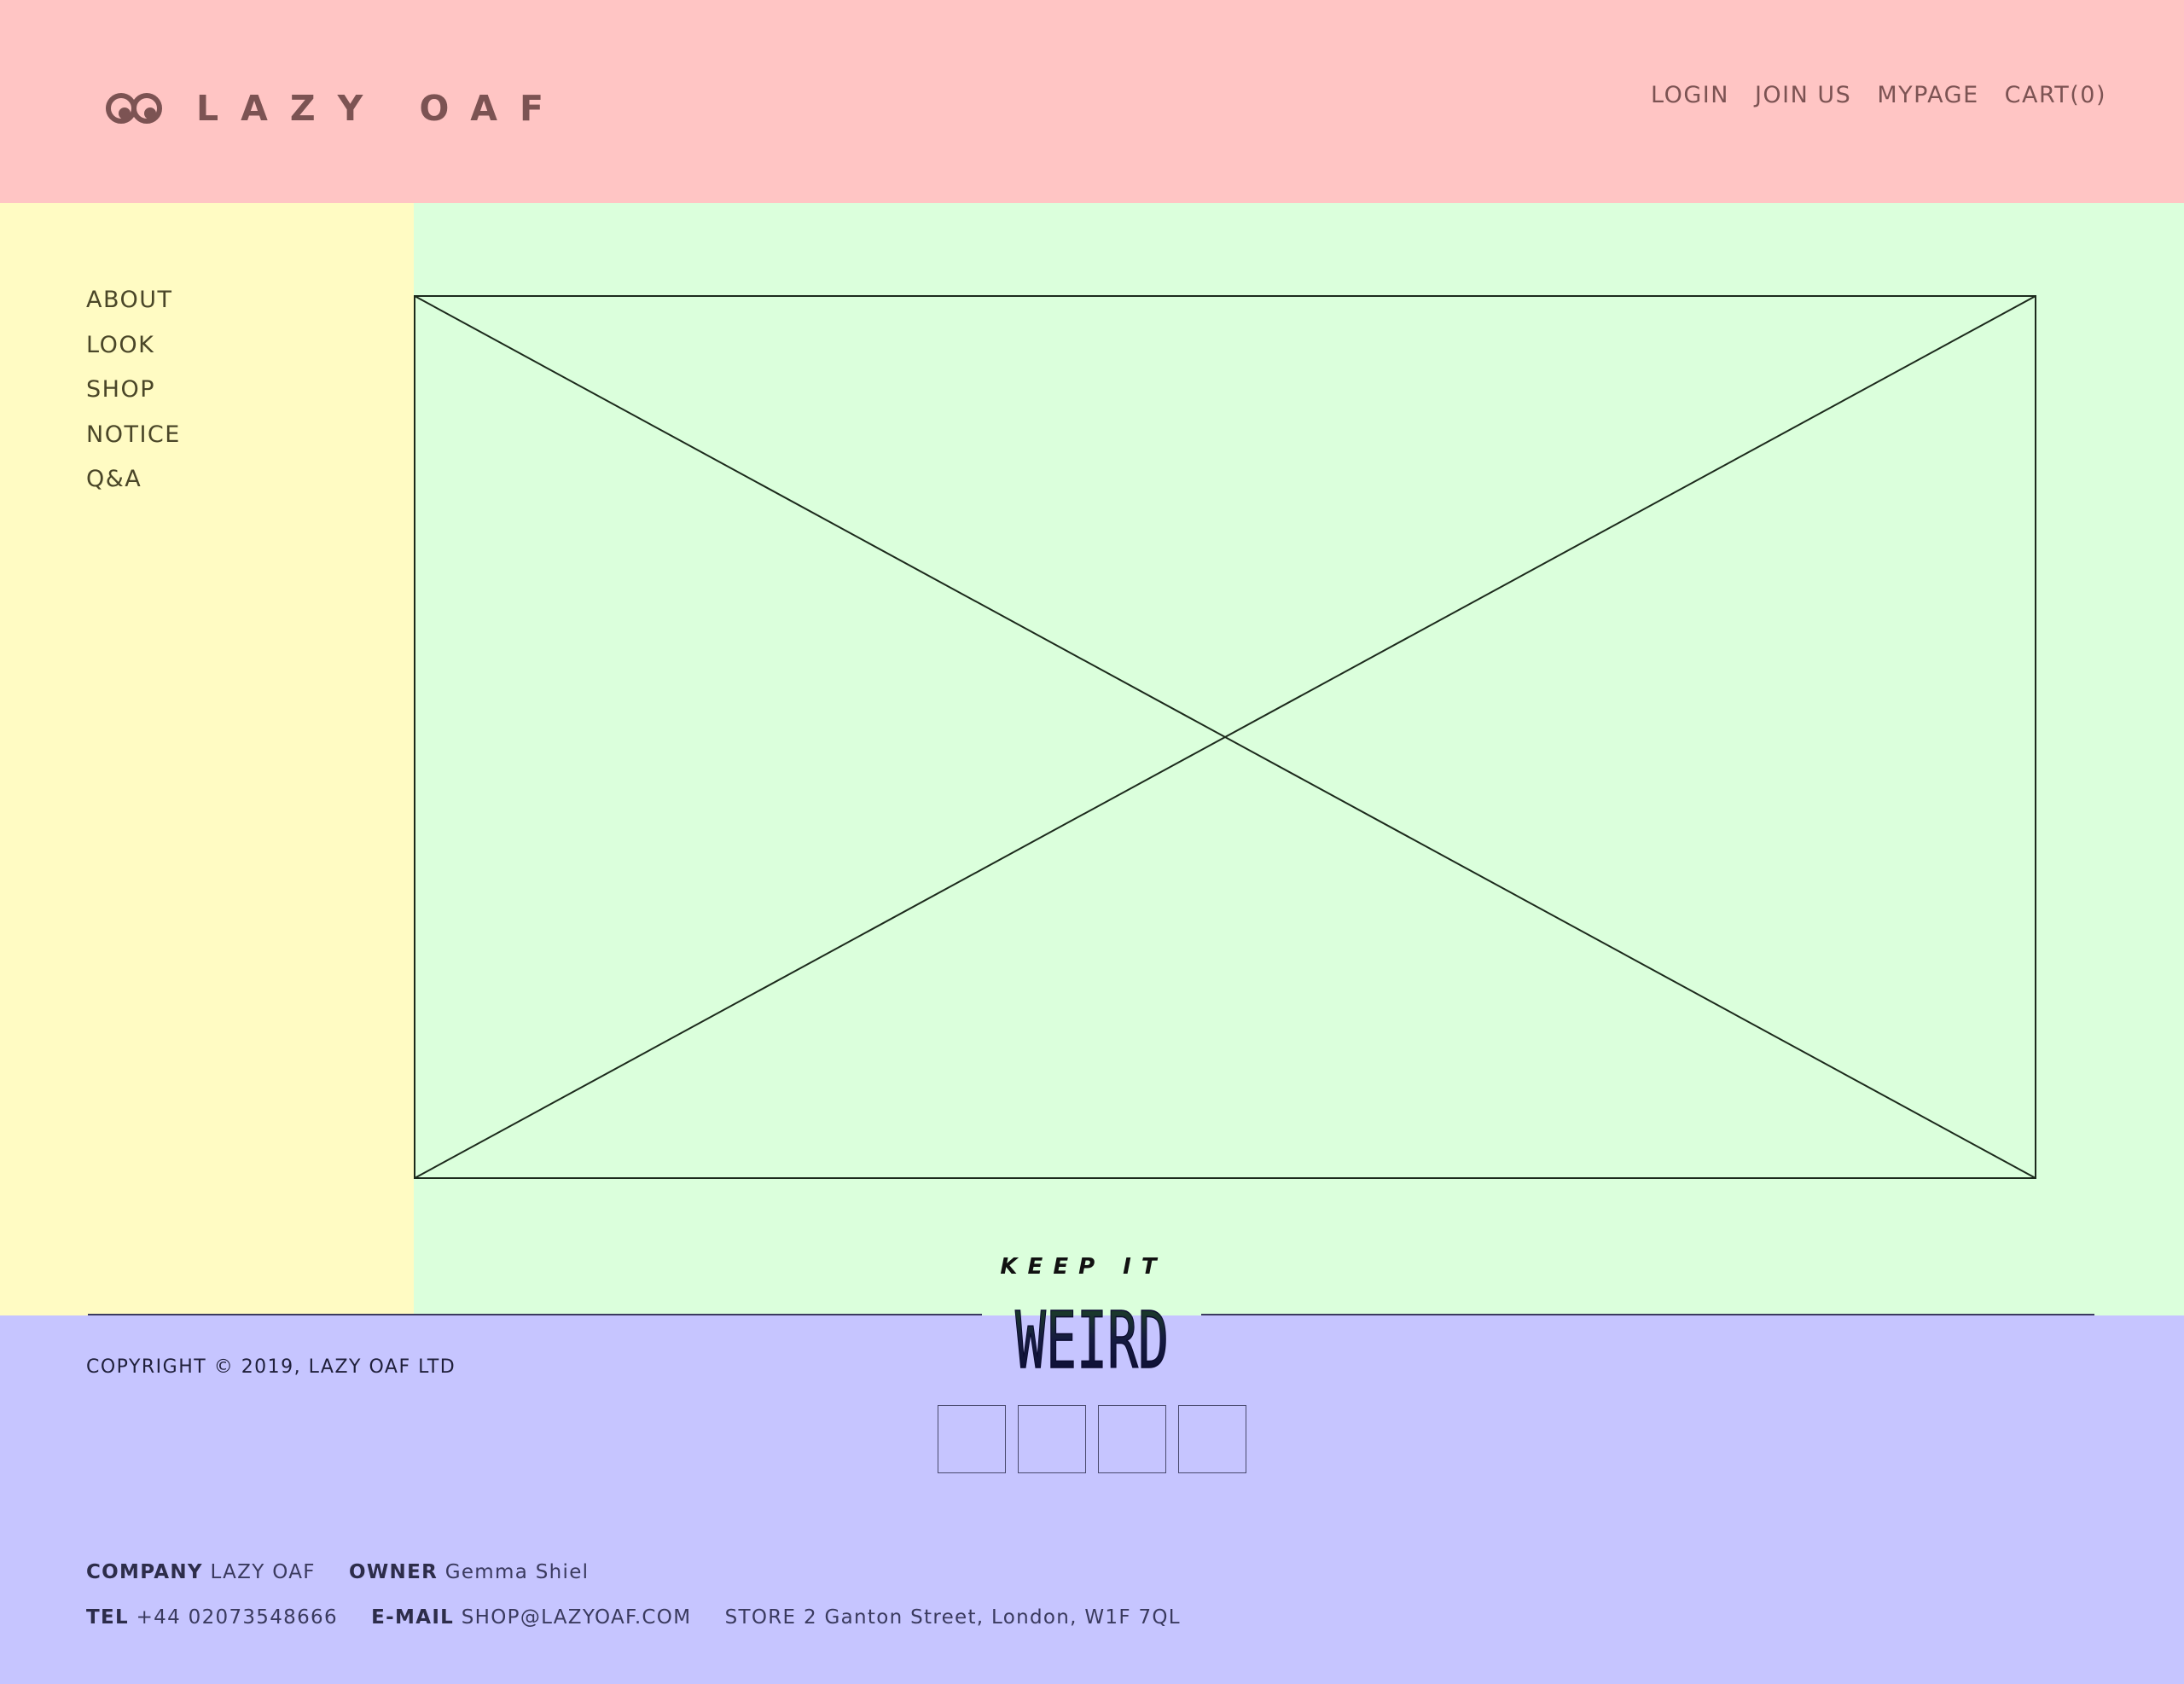 The image size is (2184, 1684). I want to click on top-nav: LOGIN JOIN US MYPAGE CART(0), so click(1878, 95).